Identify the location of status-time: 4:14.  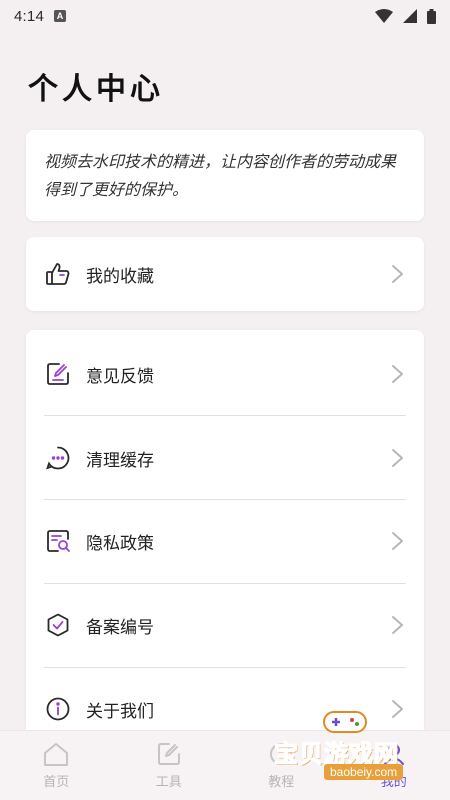
(29, 16).